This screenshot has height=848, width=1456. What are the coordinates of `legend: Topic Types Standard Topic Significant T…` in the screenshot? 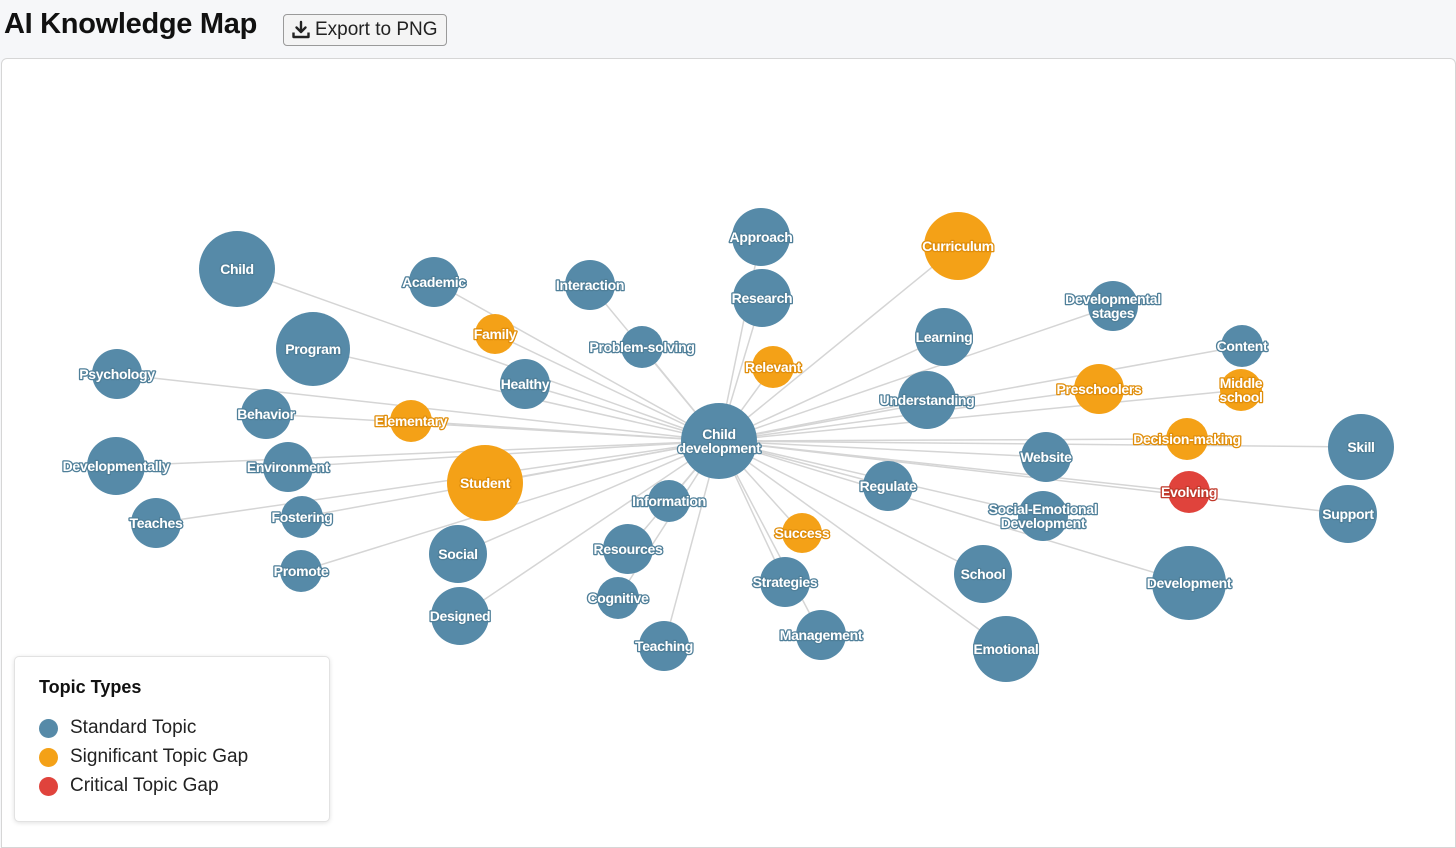 It's located at (172, 739).